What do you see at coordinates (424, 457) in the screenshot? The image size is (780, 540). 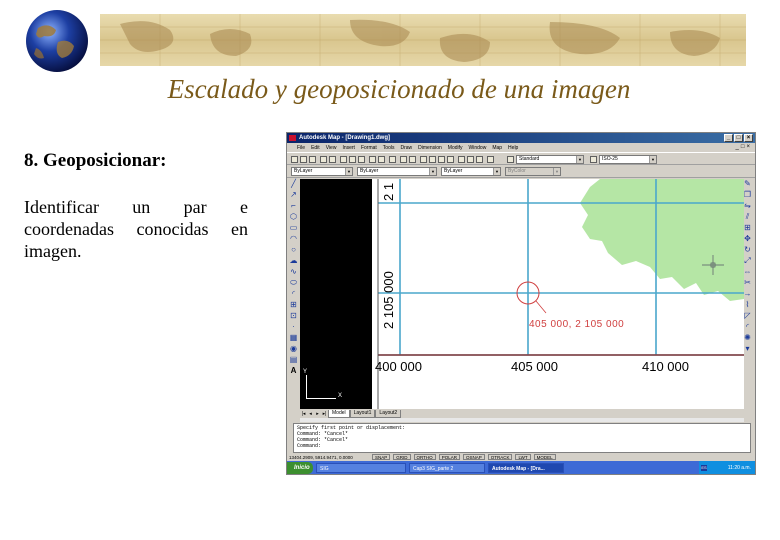 I see `ortho-toggle: ORTHO` at bounding box center [424, 457].